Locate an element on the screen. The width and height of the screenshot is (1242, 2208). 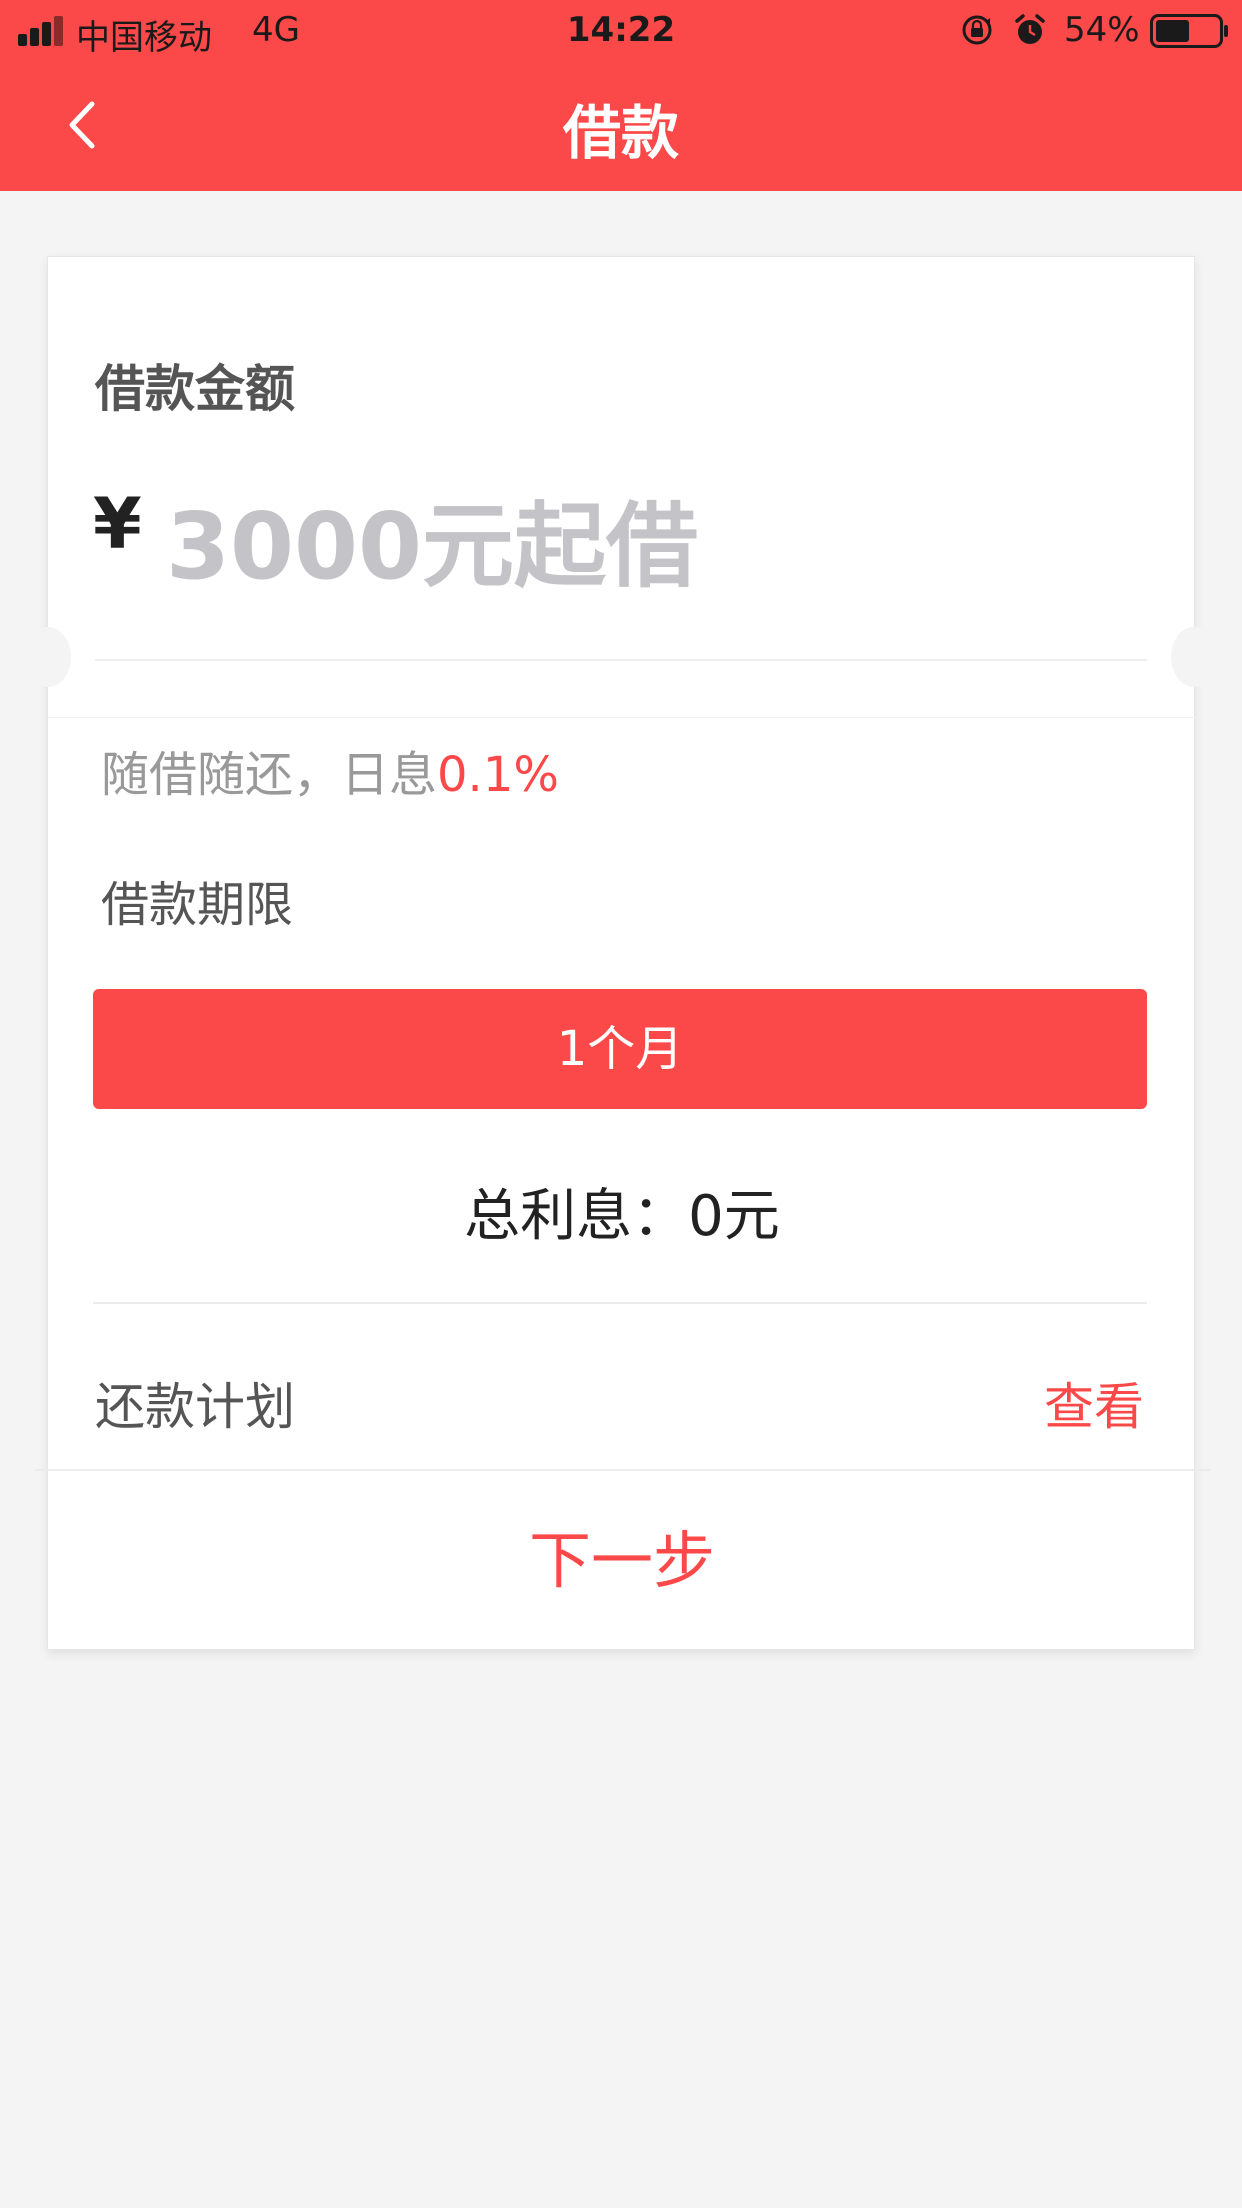
rate-description: 随借随还，日息 is located at coordinates (269, 775).